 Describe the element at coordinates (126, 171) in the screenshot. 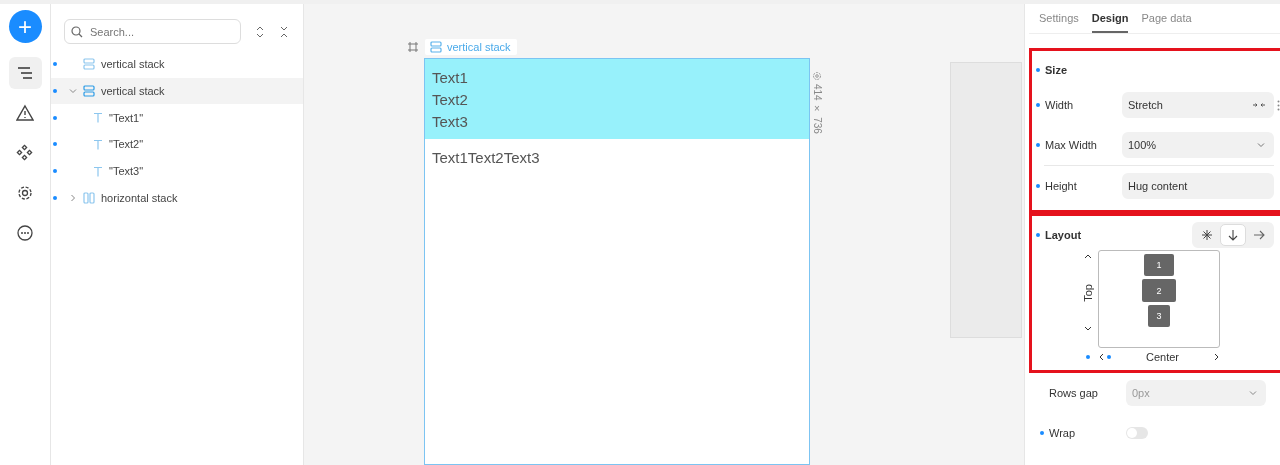

I see `layer-label: "Text3"` at that location.